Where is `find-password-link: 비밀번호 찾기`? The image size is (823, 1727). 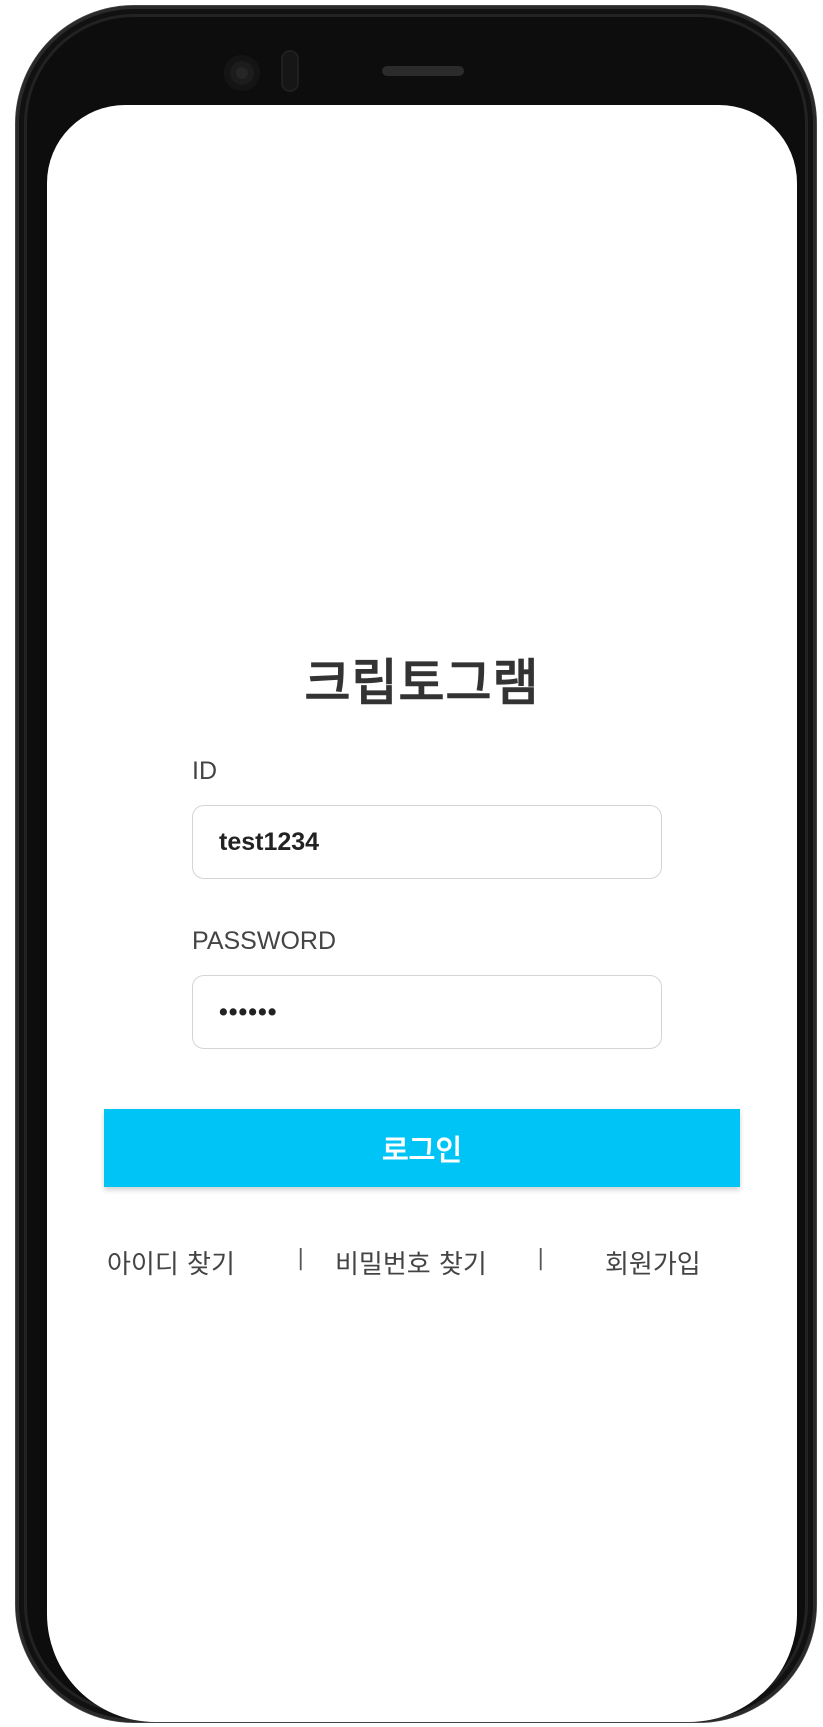
find-password-link: 비밀번호 찾기 is located at coordinates (411, 1262).